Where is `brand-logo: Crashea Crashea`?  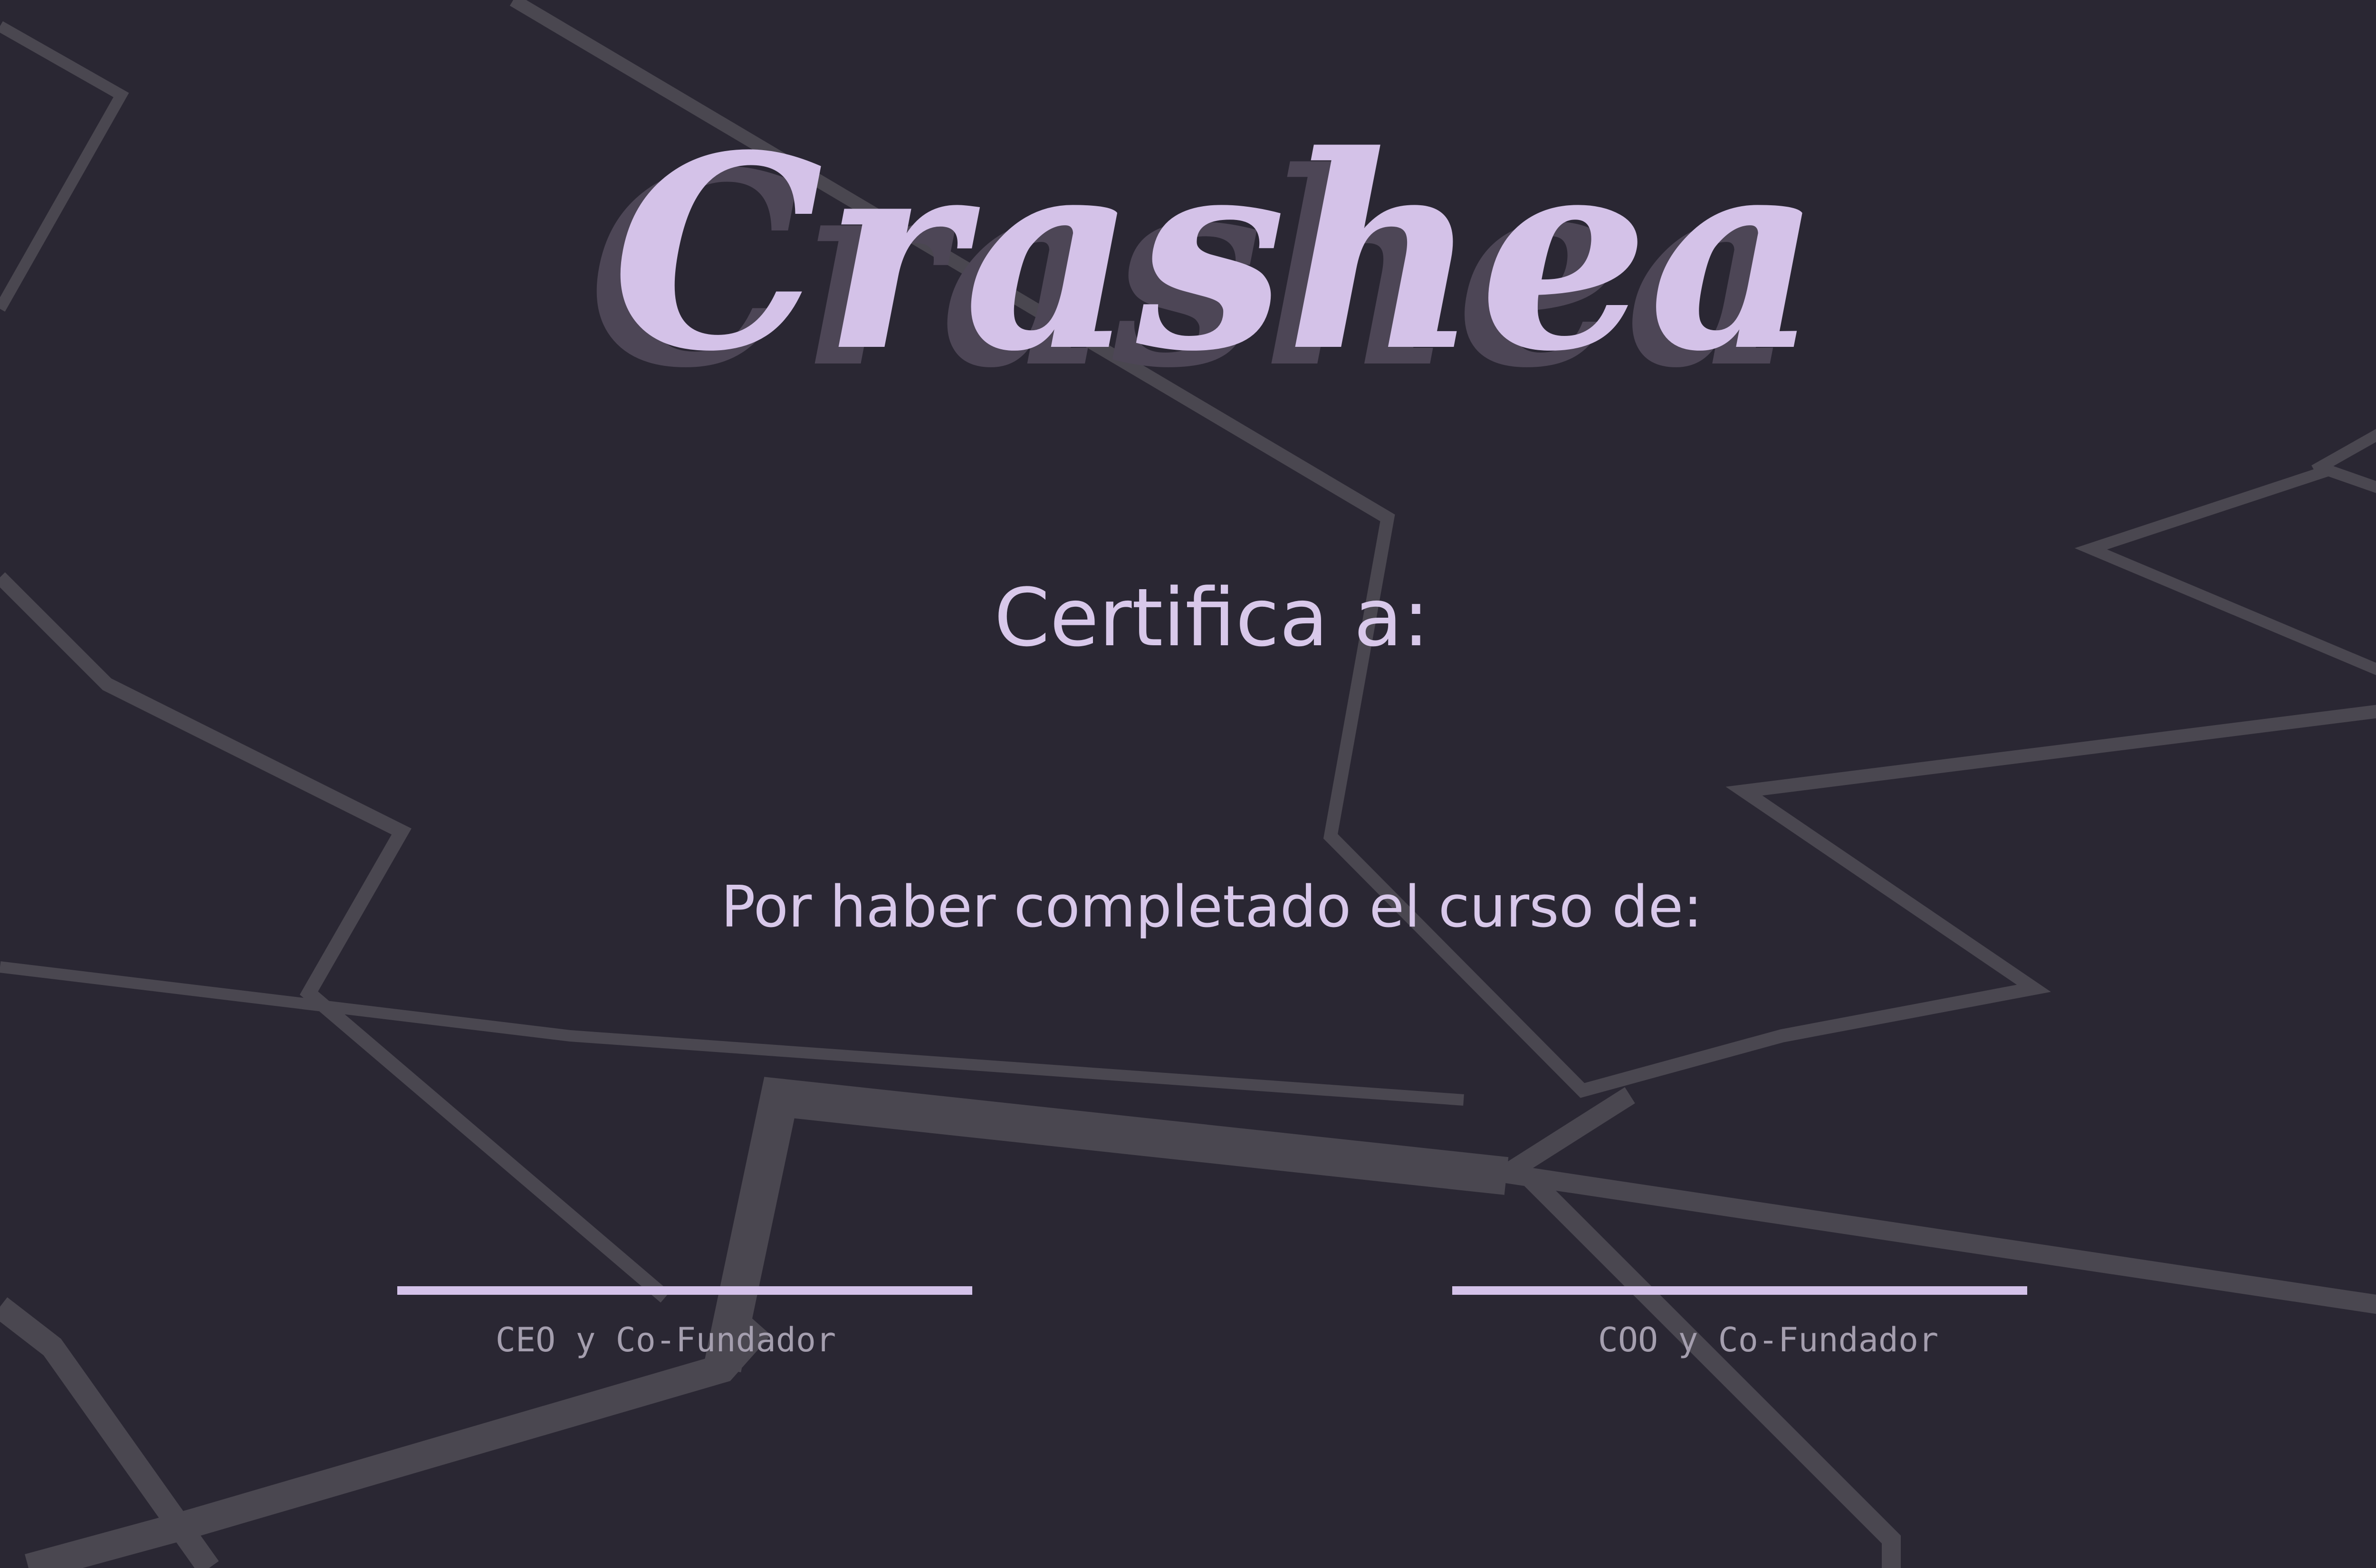
brand-logo: Crashea Crashea is located at coordinates (1204, 273).